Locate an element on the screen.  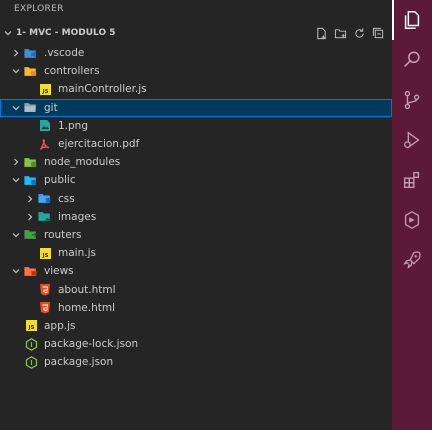
tree-item-label: about.html is located at coordinates (87, 289).